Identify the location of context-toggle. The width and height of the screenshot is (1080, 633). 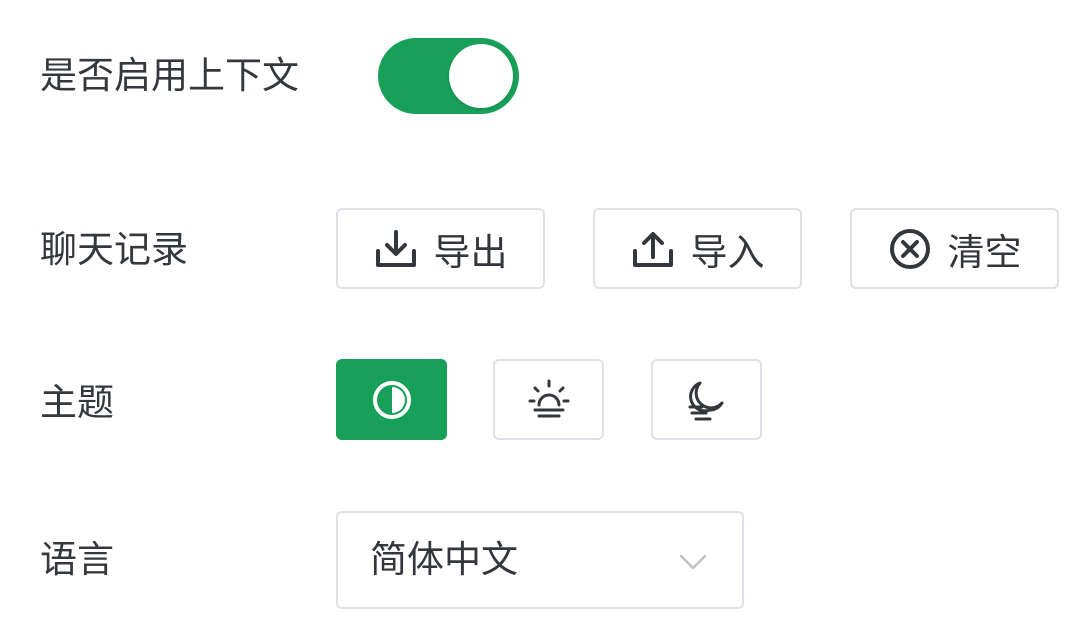
(448, 76).